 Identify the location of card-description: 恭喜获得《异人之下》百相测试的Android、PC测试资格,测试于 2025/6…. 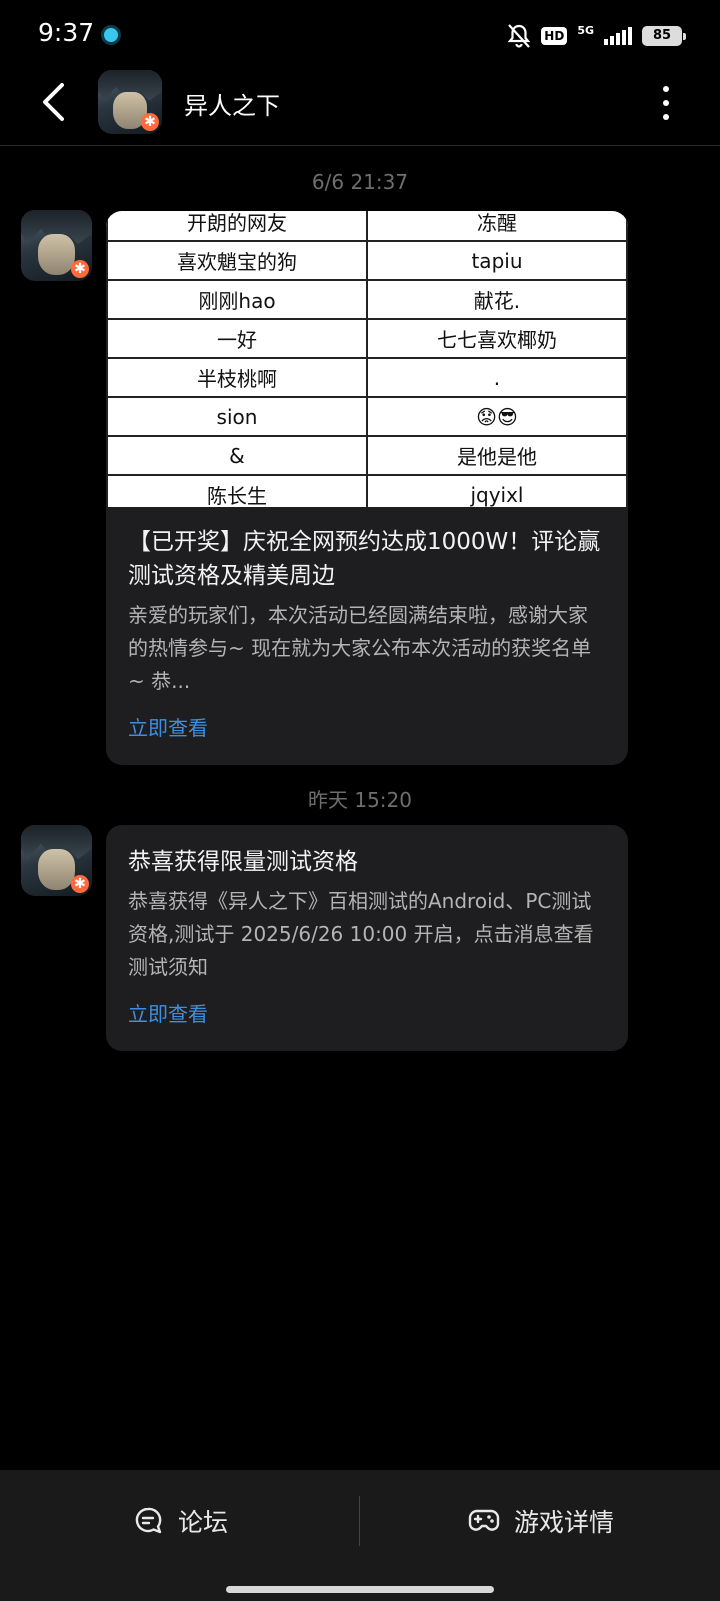
(361, 934).